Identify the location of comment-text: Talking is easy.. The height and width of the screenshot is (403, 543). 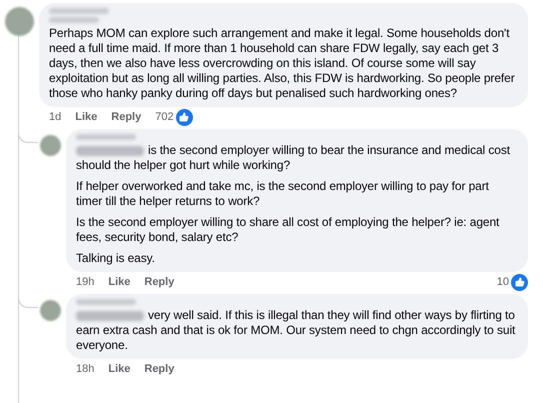
(116, 258).